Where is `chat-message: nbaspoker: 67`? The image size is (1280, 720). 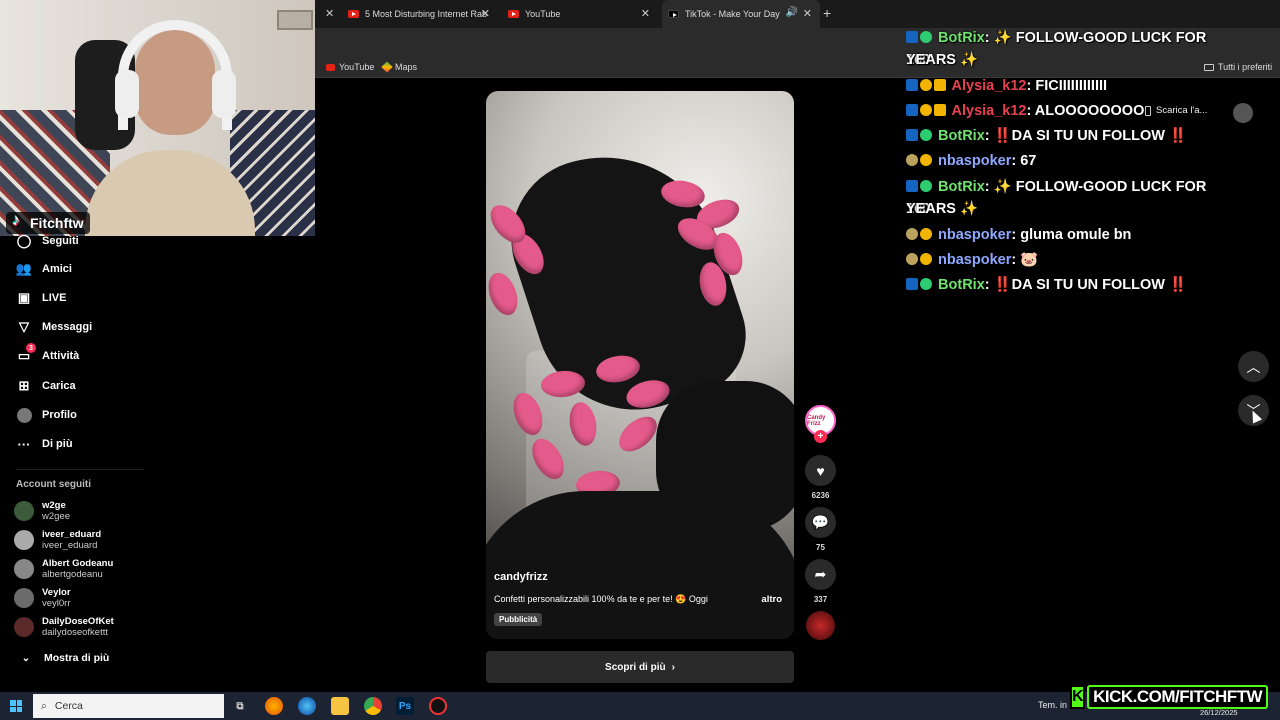 chat-message: nbaspoker: 67 is located at coordinates (1066, 161).